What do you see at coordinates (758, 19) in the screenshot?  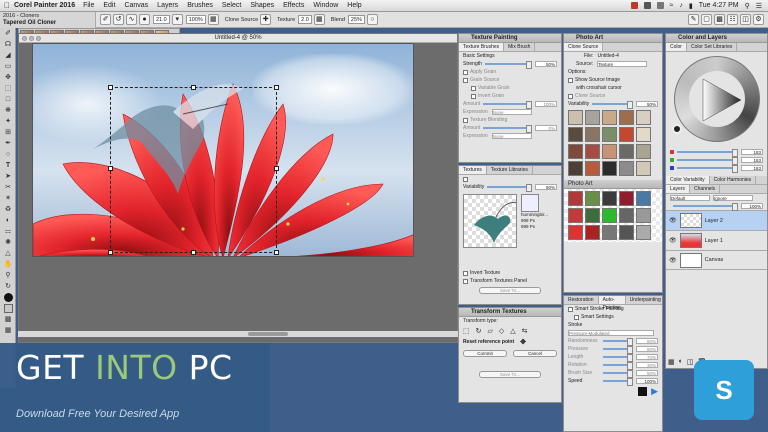 I see `settings-icon: ⚙` at bounding box center [758, 19].